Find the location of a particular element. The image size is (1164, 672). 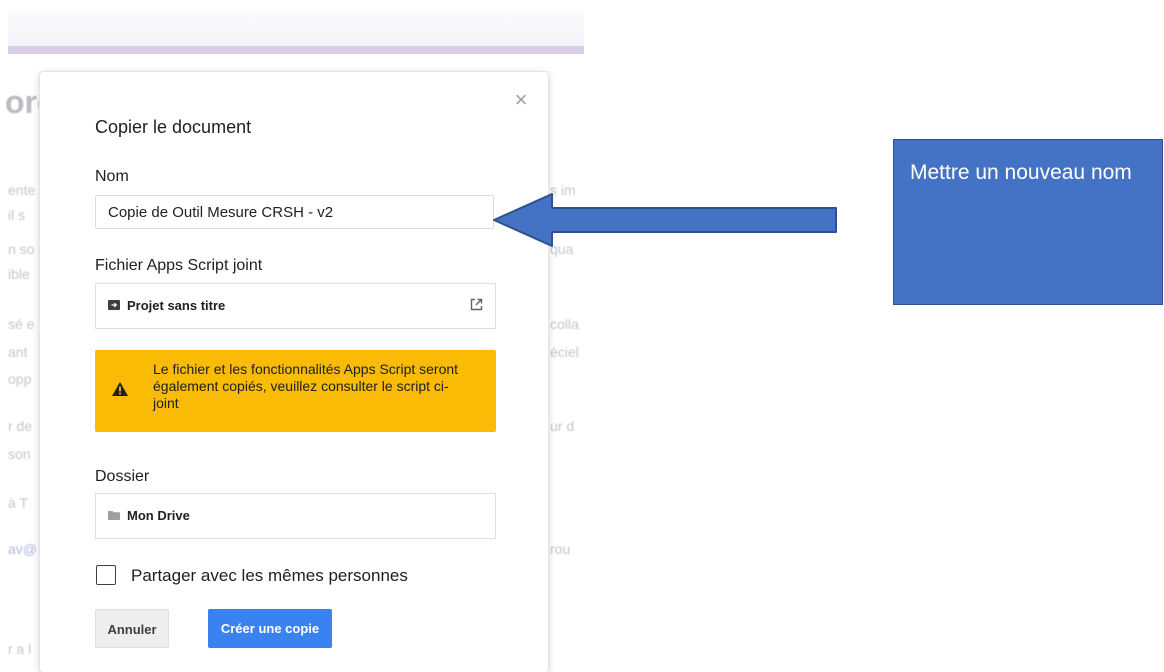

background-text: son is located at coordinates (19, 454).